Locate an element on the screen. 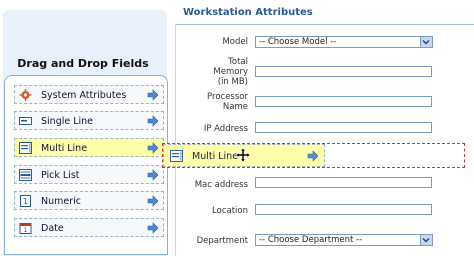 Image resolution: width=474 pixels, height=256 pixels. location-label: Location is located at coordinates (230, 211).